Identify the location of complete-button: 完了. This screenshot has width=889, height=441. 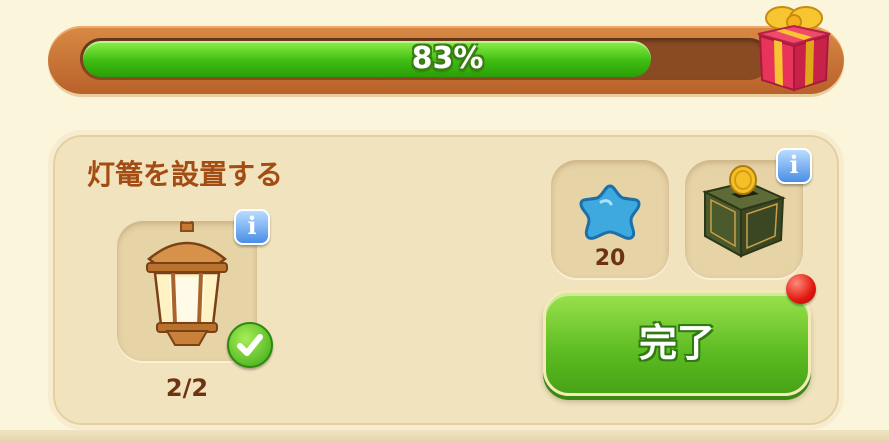
(677, 343).